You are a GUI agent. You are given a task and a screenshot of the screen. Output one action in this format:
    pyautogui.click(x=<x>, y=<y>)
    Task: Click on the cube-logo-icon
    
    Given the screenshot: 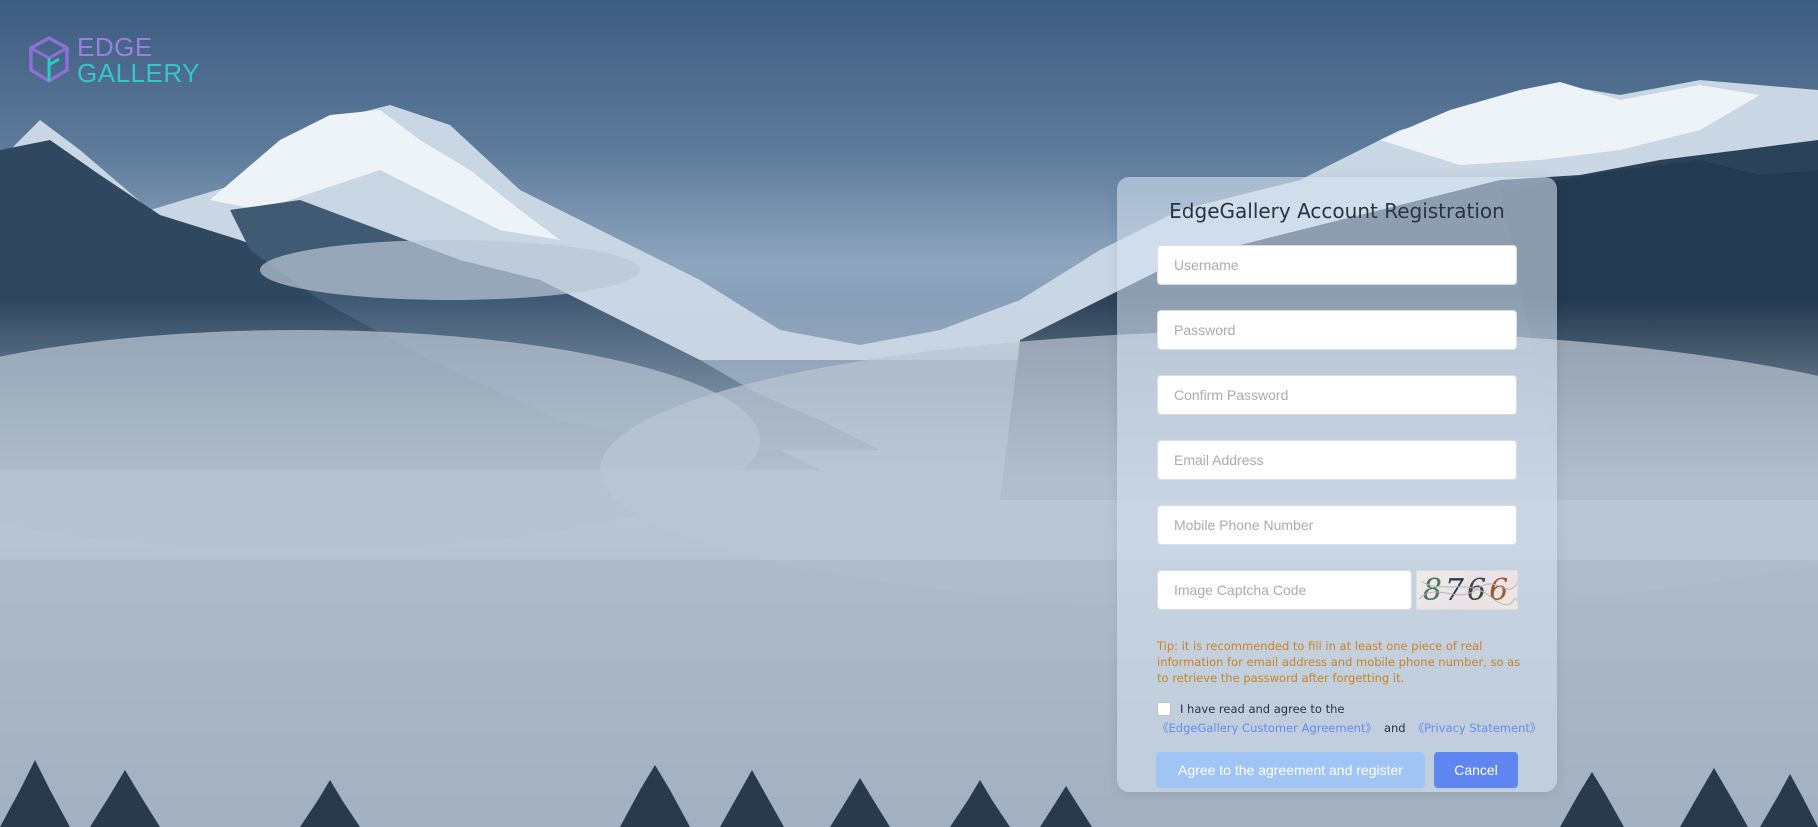 What is the action you would take?
    pyautogui.click(x=49, y=59)
    